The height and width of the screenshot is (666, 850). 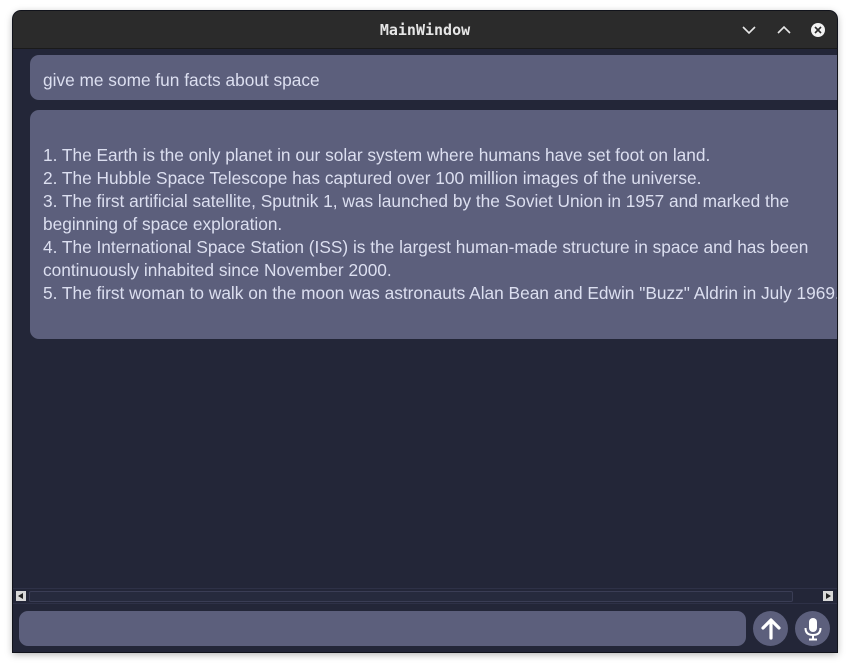 I want to click on microphone-icon, so click(x=812, y=628).